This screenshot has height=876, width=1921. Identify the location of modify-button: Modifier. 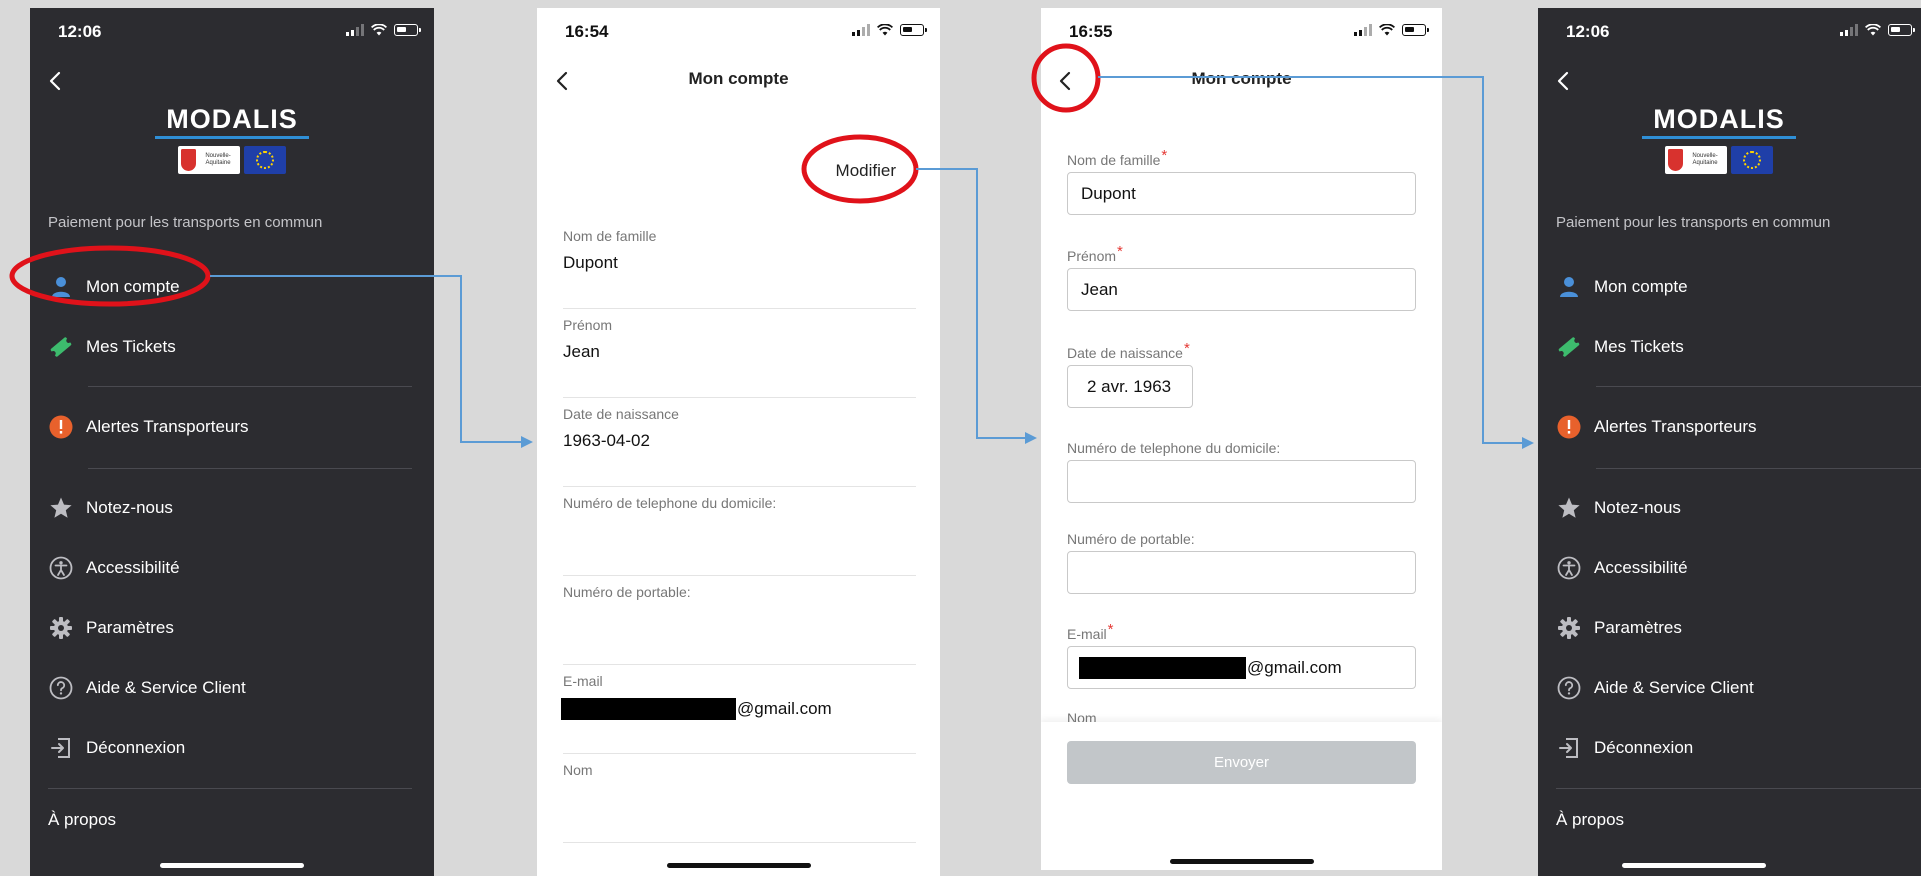
(866, 171).